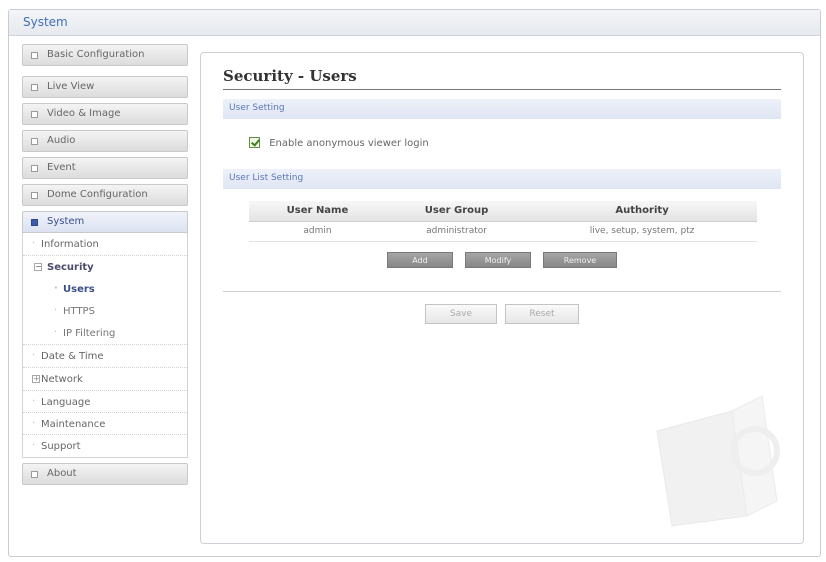 The image size is (826, 562). What do you see at coordinates (456, 211) in the screenshot?
I see `column-header-user-group: User Group` at bounding box center [456, 211].